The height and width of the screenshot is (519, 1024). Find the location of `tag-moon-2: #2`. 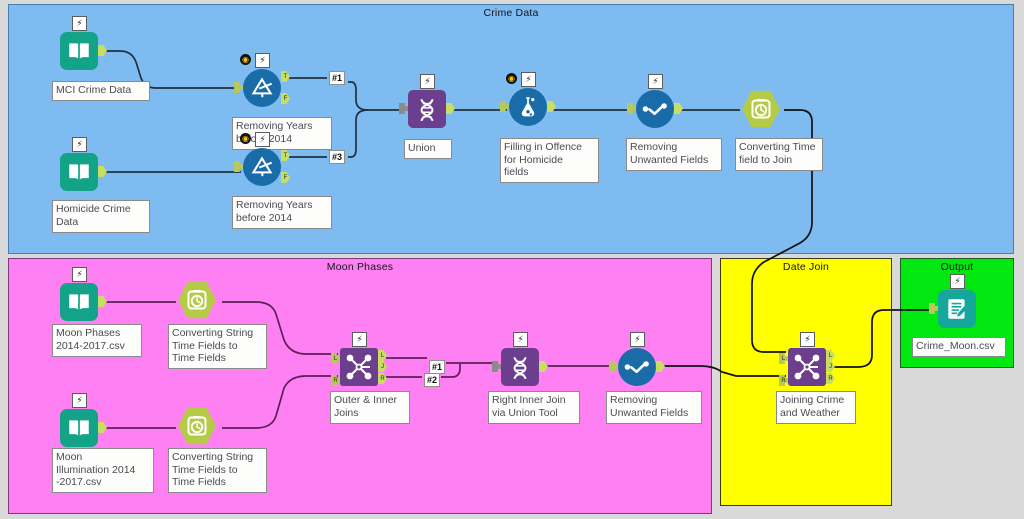

tag-moon-2: #2 is located at coordinates (432, 380).